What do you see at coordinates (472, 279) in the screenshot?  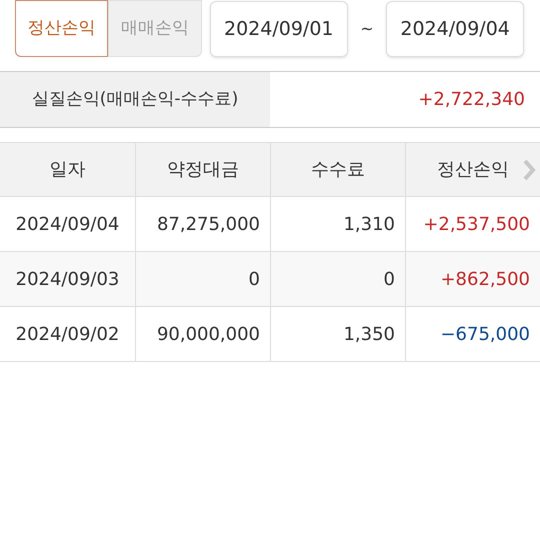 I see `table-cell: +862,500` at bounding box center [472, 279].